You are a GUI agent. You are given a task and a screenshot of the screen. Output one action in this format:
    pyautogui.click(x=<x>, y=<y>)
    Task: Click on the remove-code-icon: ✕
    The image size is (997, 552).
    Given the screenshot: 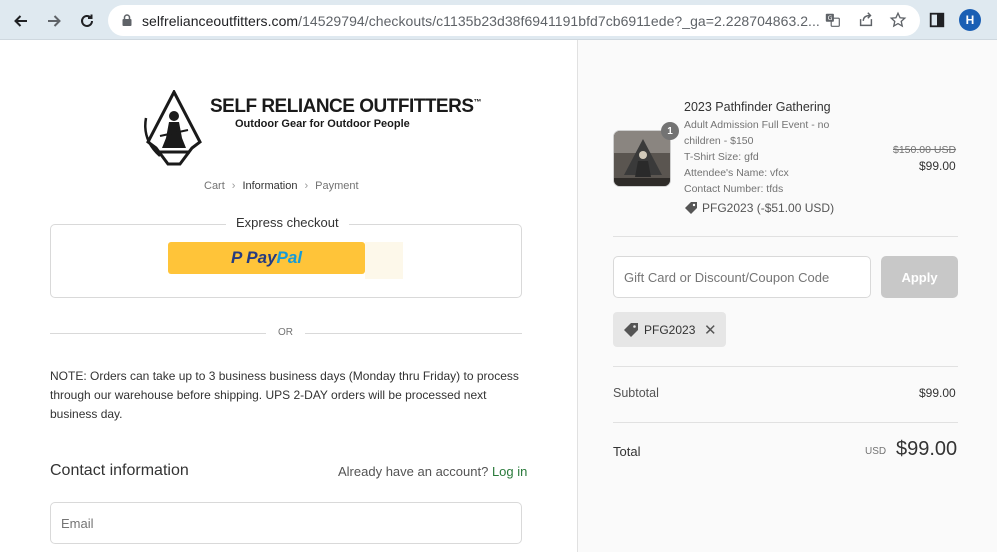 What is the action you would take?
    pyautogui.click(x=710, y=330)
    